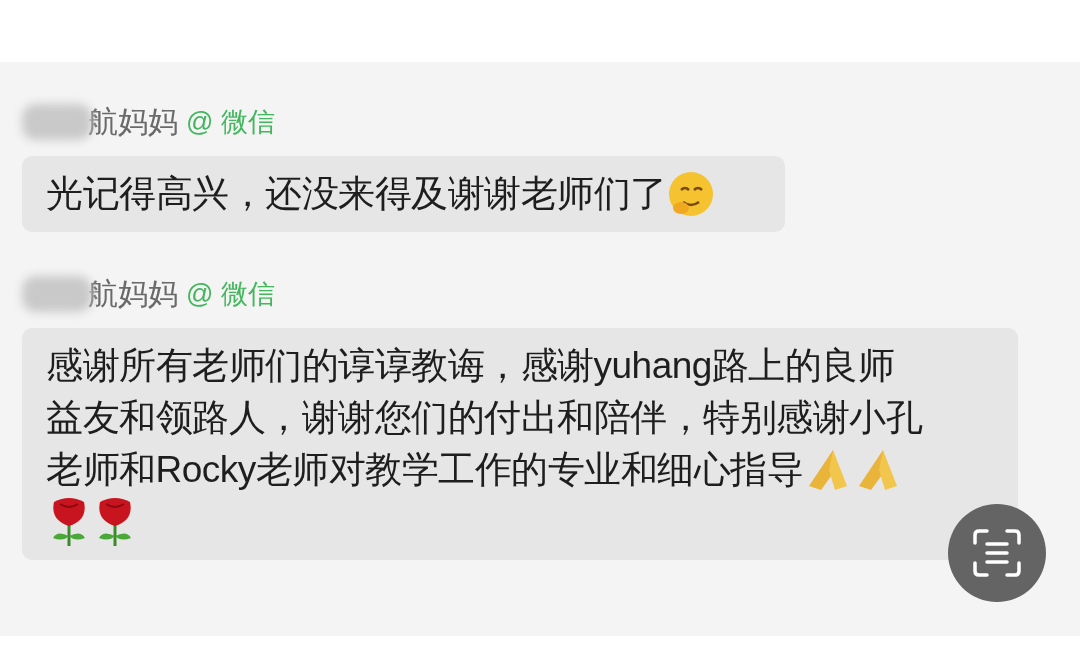 The height and width of the screenshot is (669, 1080). Describe the element at coordinates (470, 366) in the screenshot. I see `message-text: 感谢所有老师们的谆谆教诲，感谢yuhang路上的良师` at that location.